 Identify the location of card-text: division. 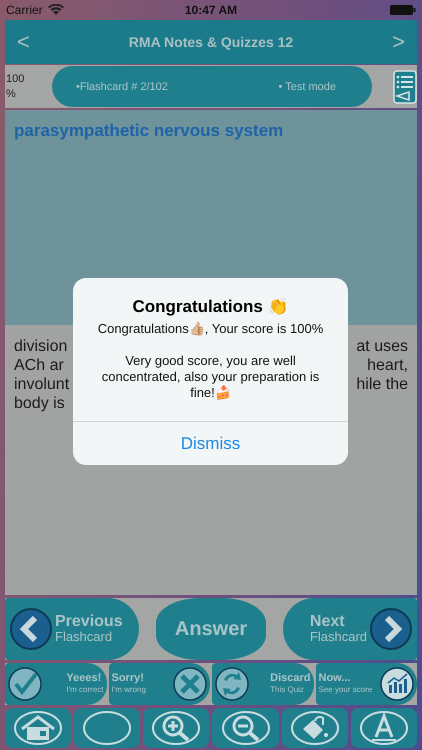
(41, 346).